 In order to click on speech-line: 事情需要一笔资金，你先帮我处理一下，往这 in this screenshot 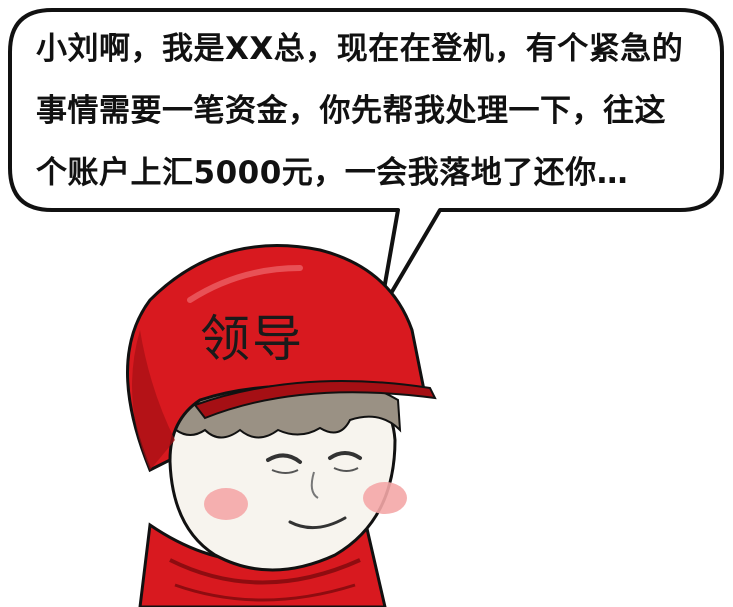, I will do `click(351, 111)`.